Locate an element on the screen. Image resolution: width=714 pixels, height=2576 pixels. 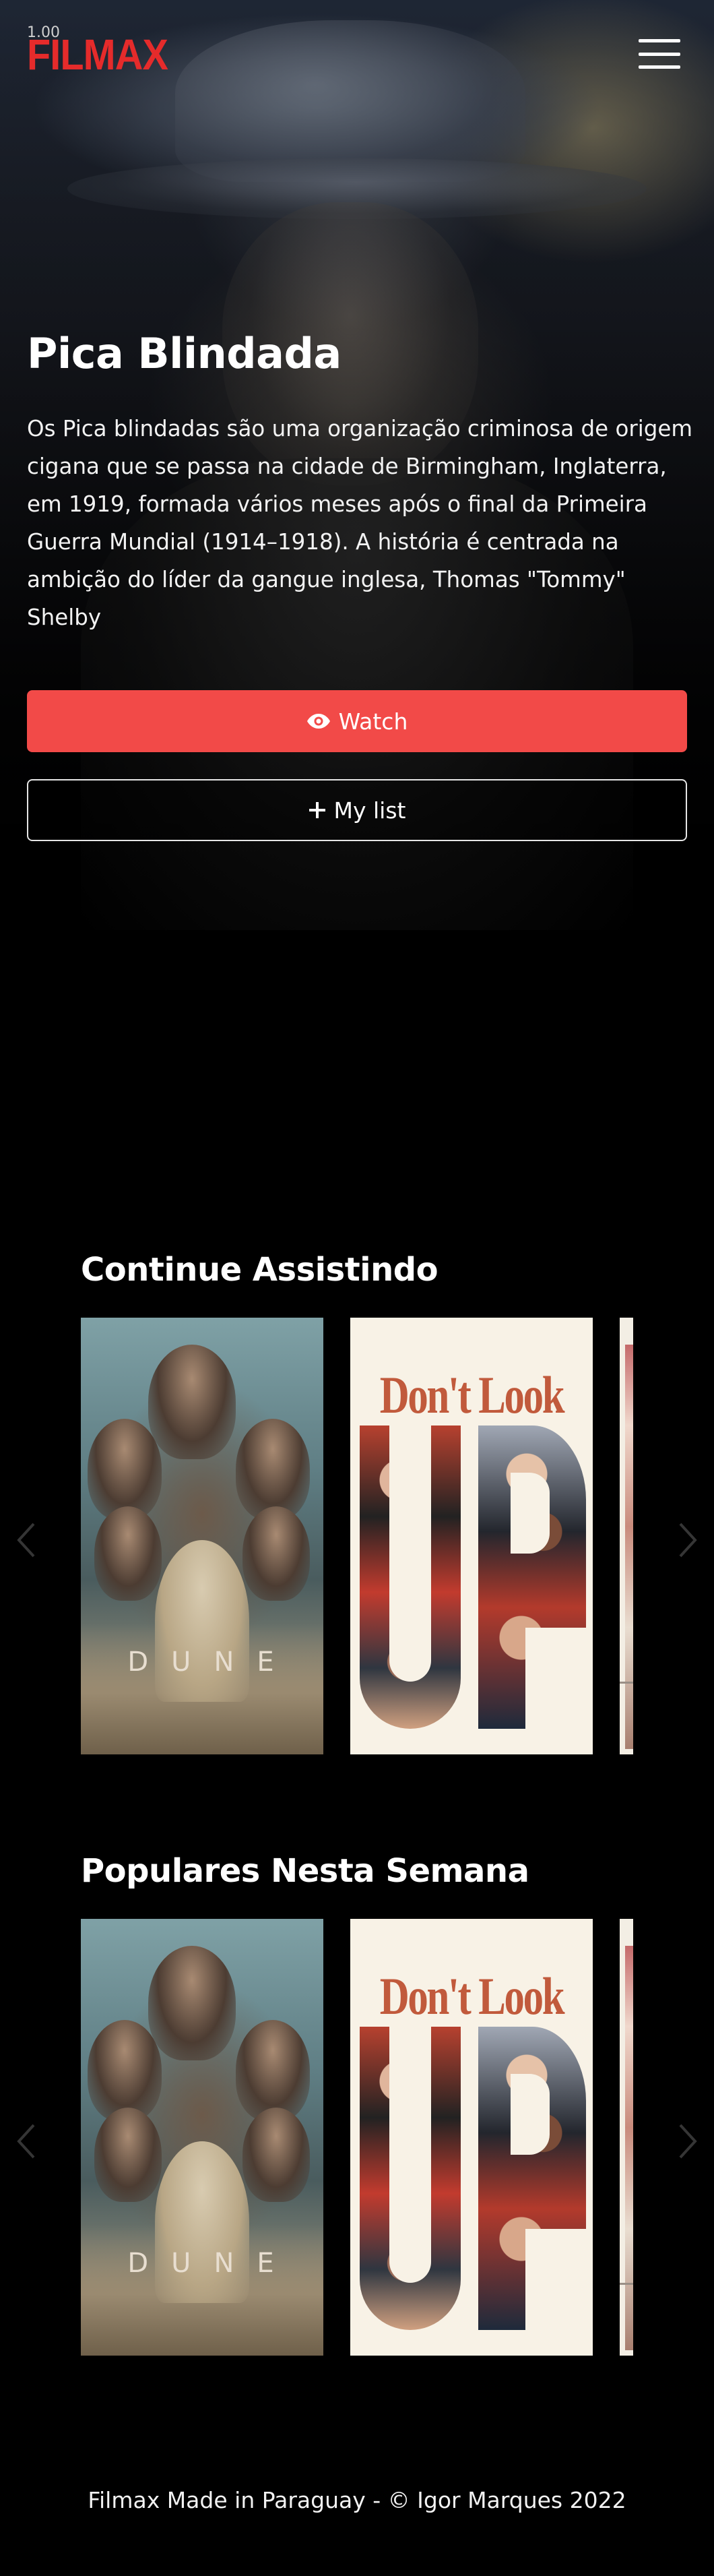
fps-counter: 1.00 is located at coordinates (43, 32).